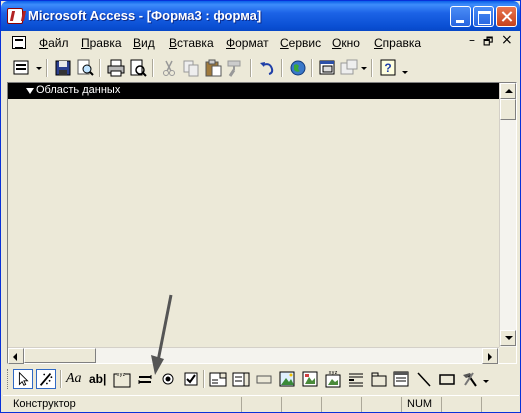 The image size is (521, 413). Describe the element at coordinates (191, 68) in the screenshot. I see `copy-icon` at that location.